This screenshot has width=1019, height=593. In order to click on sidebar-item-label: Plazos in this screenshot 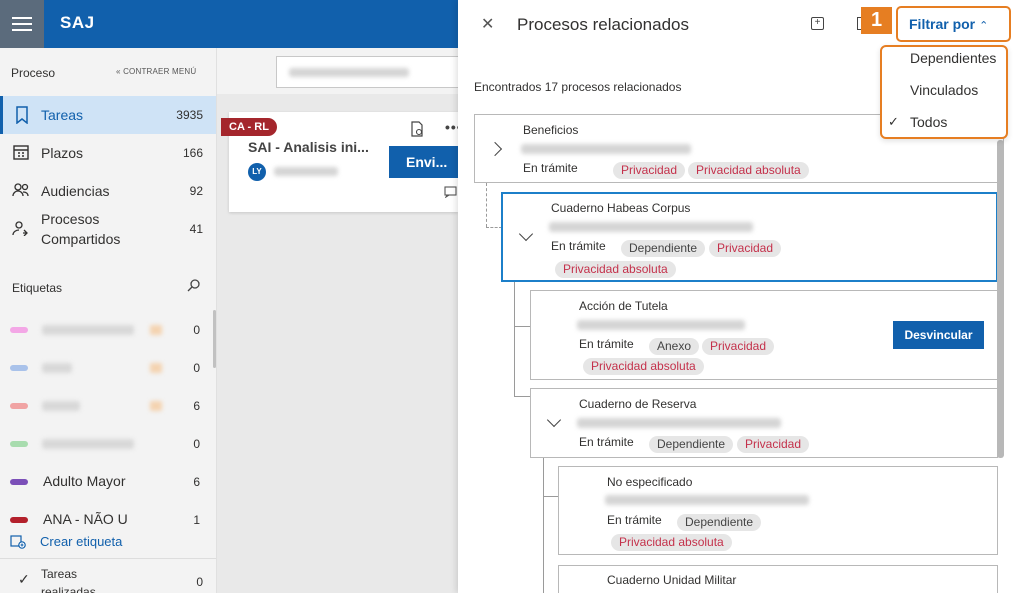, I will do `click(62, 153)`.